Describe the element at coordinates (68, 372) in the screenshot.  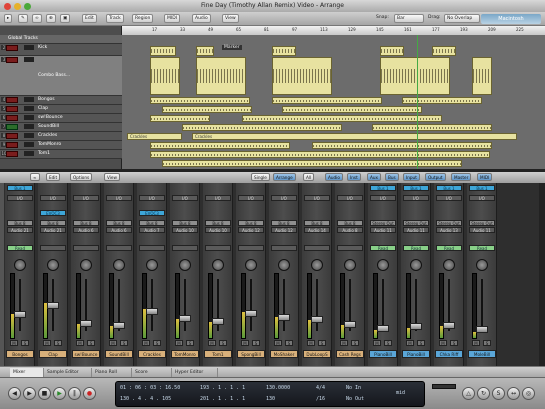
I see `tab-sample-editor: Sample Editor` at that location.